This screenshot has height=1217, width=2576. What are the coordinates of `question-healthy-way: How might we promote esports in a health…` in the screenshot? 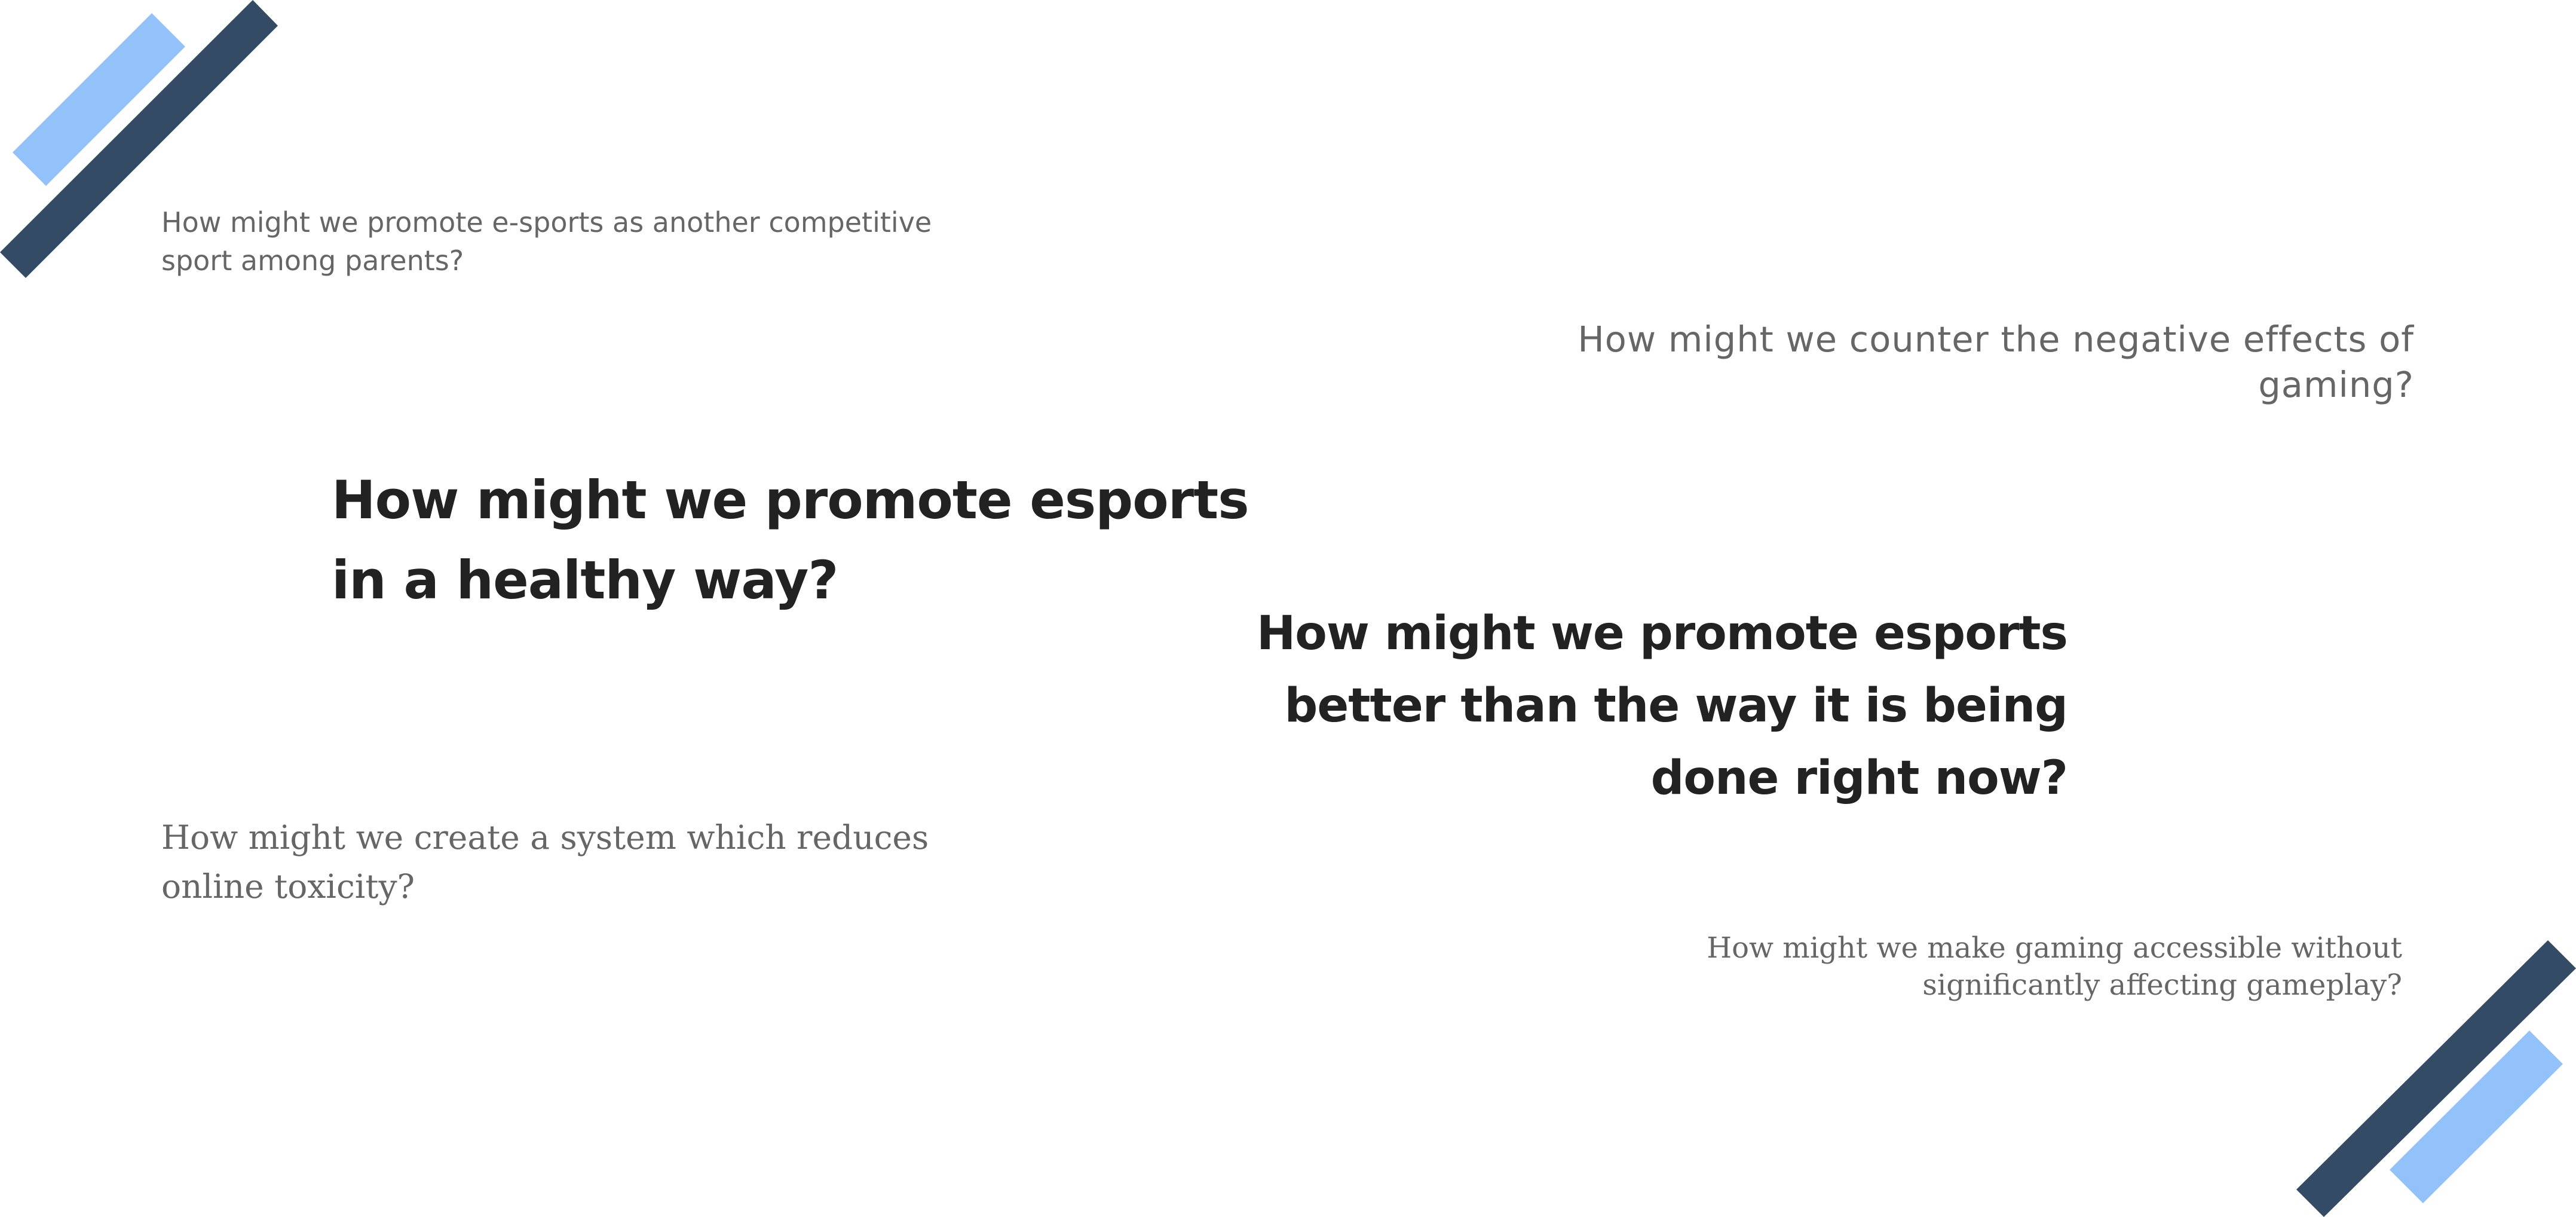 It's located at (791, 540).